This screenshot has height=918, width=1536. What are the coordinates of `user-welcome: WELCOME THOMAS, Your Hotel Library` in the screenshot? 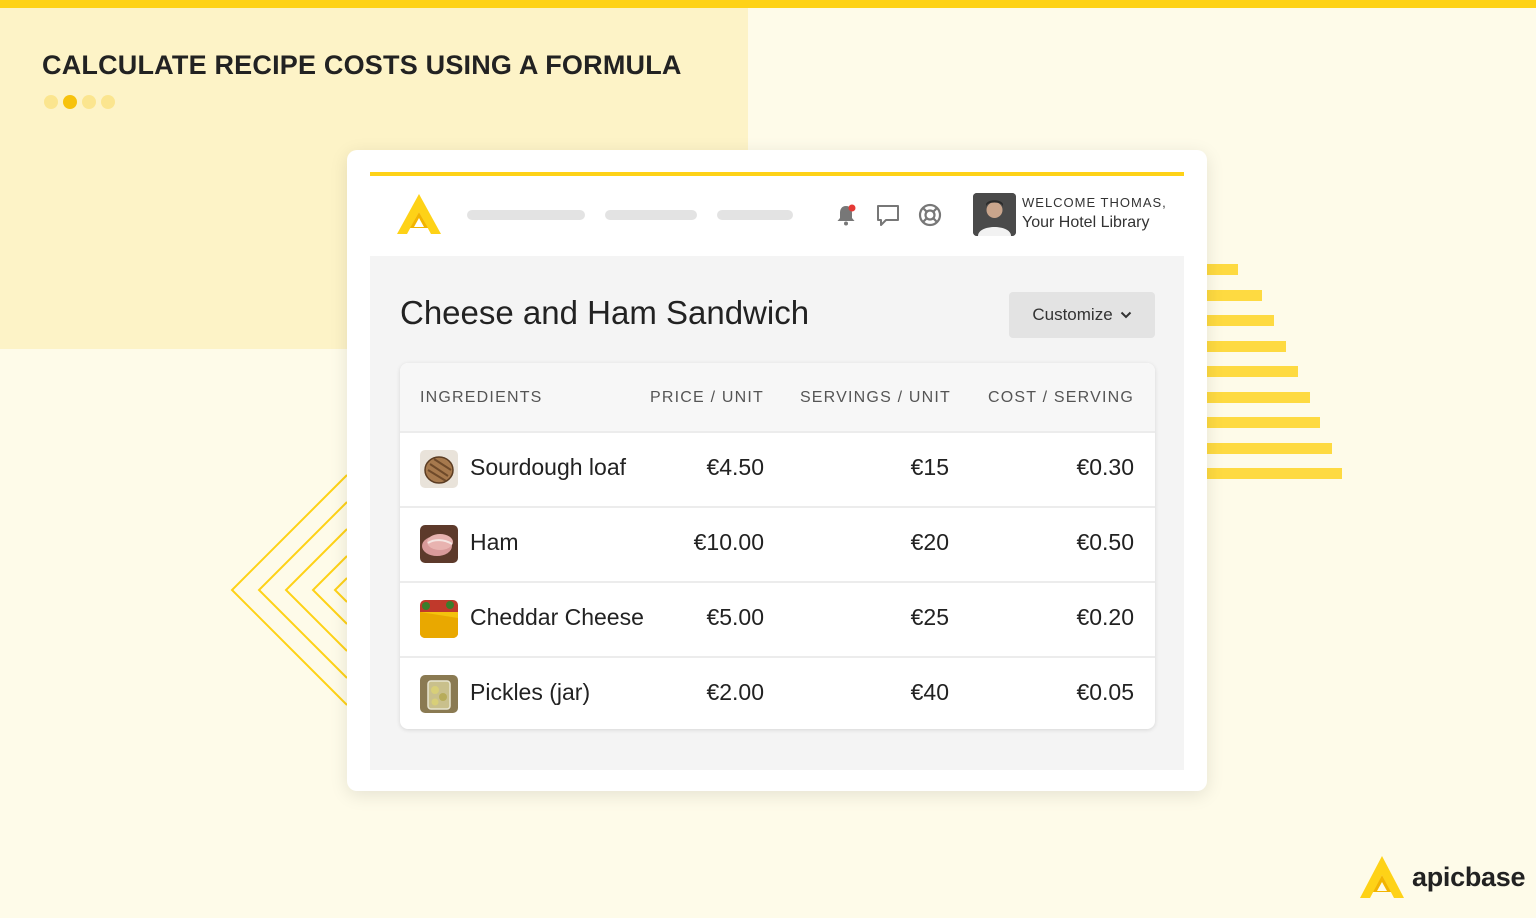 It's located at (1094, 213).